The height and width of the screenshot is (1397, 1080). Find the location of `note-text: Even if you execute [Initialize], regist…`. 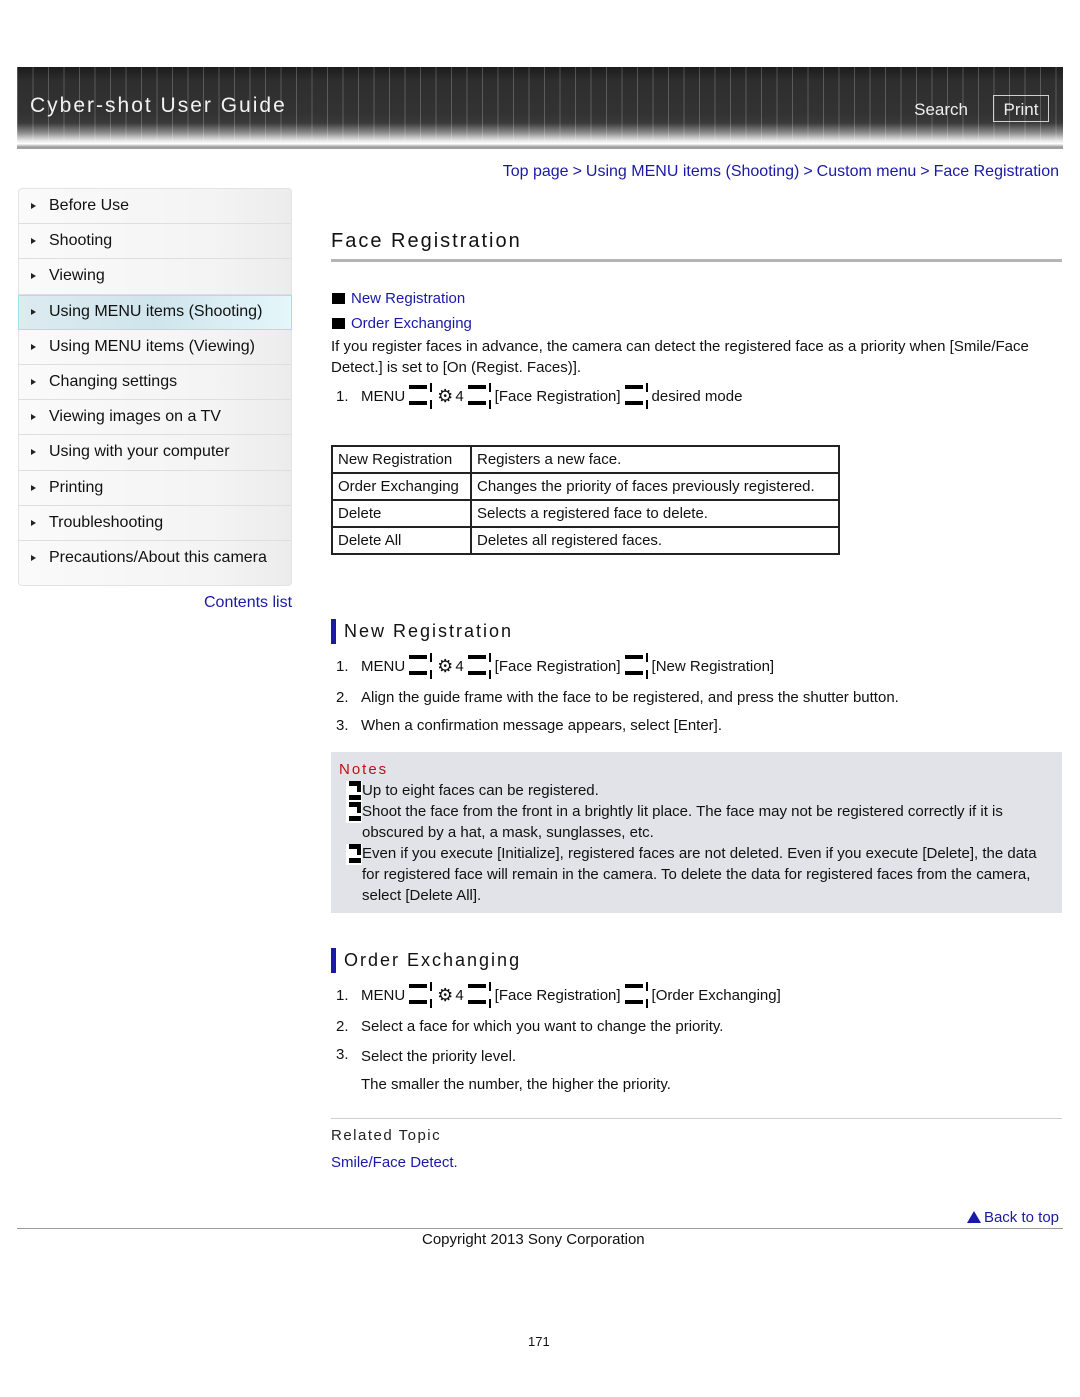

note-text: Even if you execute [Initialize], regist… is located at coordinates (699, 874).